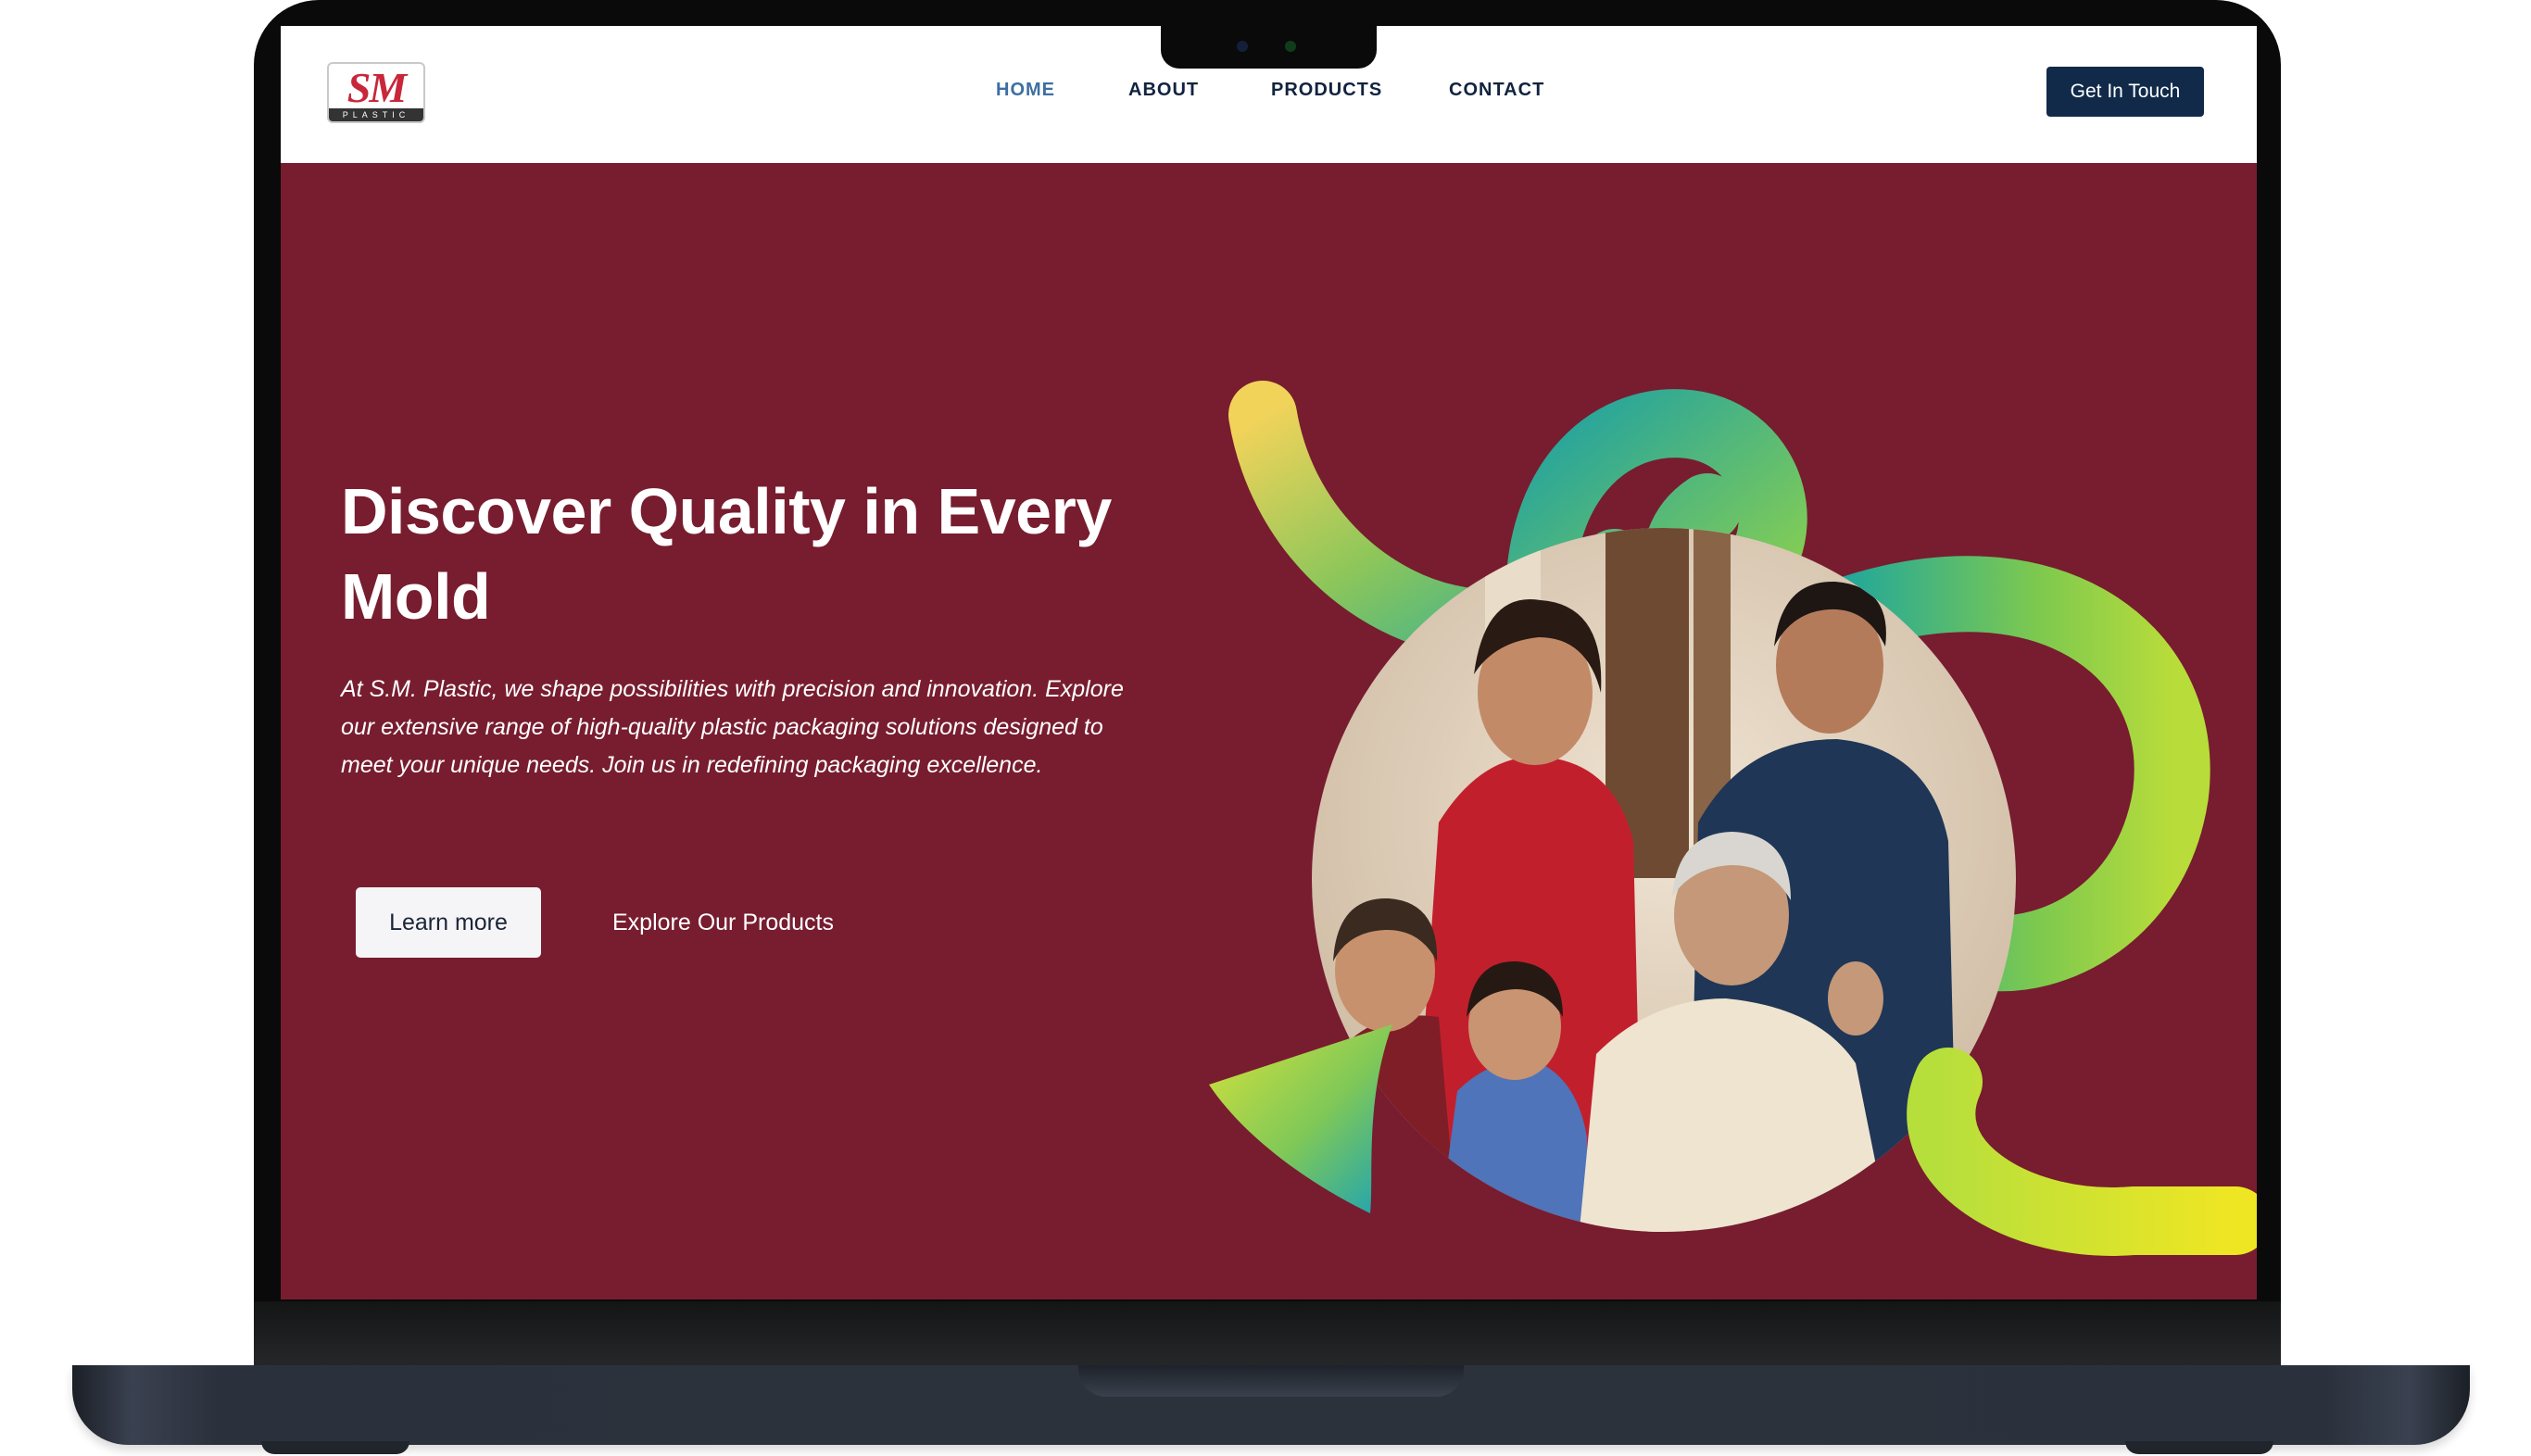  I want to click on laptop-hinge, so click(1267, 1333).